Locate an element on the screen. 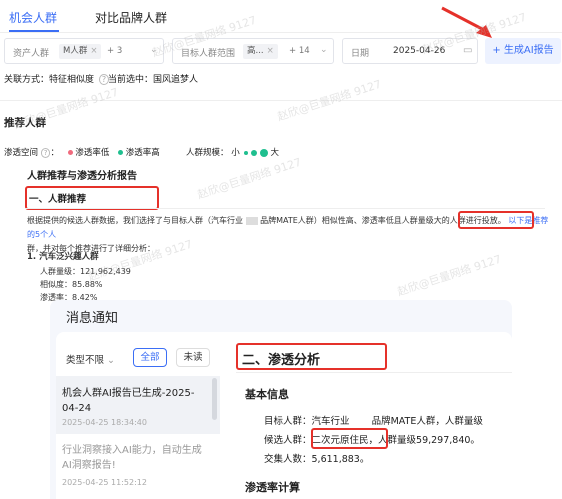 Image resolution: width=562 pixels, height=499 pixels. asset-crowd-tag: M人群 × is located at coordinates (80, 51).